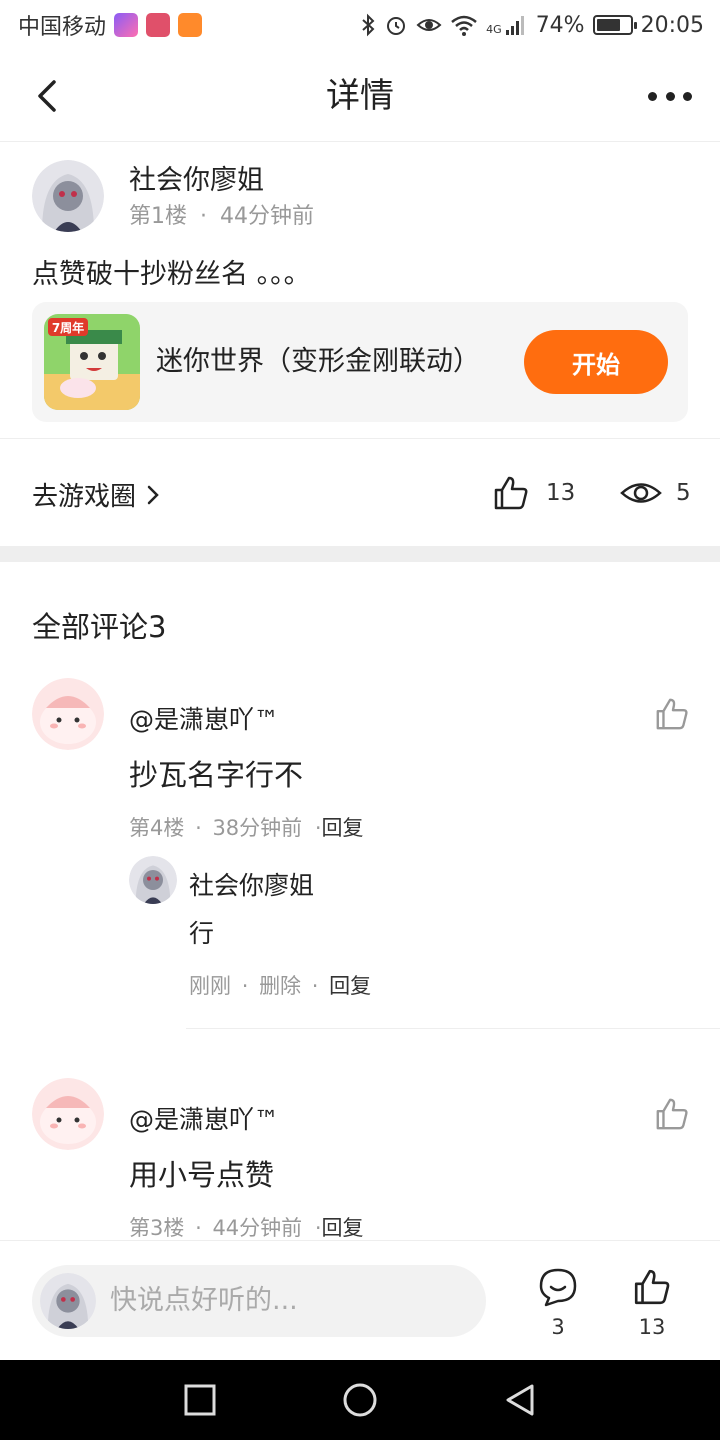 The width and height of the screenshot is (720, 1440). Describe the element at coordinates (257, 828) in the screenshot. I see `comment-time: 38分钟前` at that location.